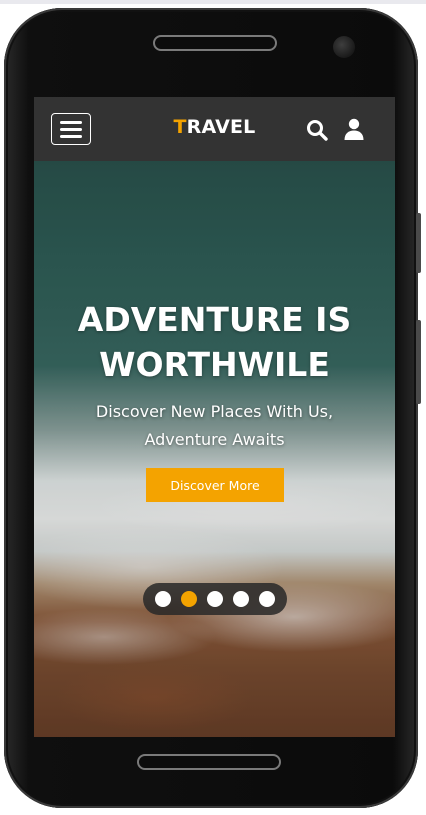 The height and width of the screenshot is (815, 426). I want to click on hero-title-line-2: WORTHWILE, so click(214, 364).